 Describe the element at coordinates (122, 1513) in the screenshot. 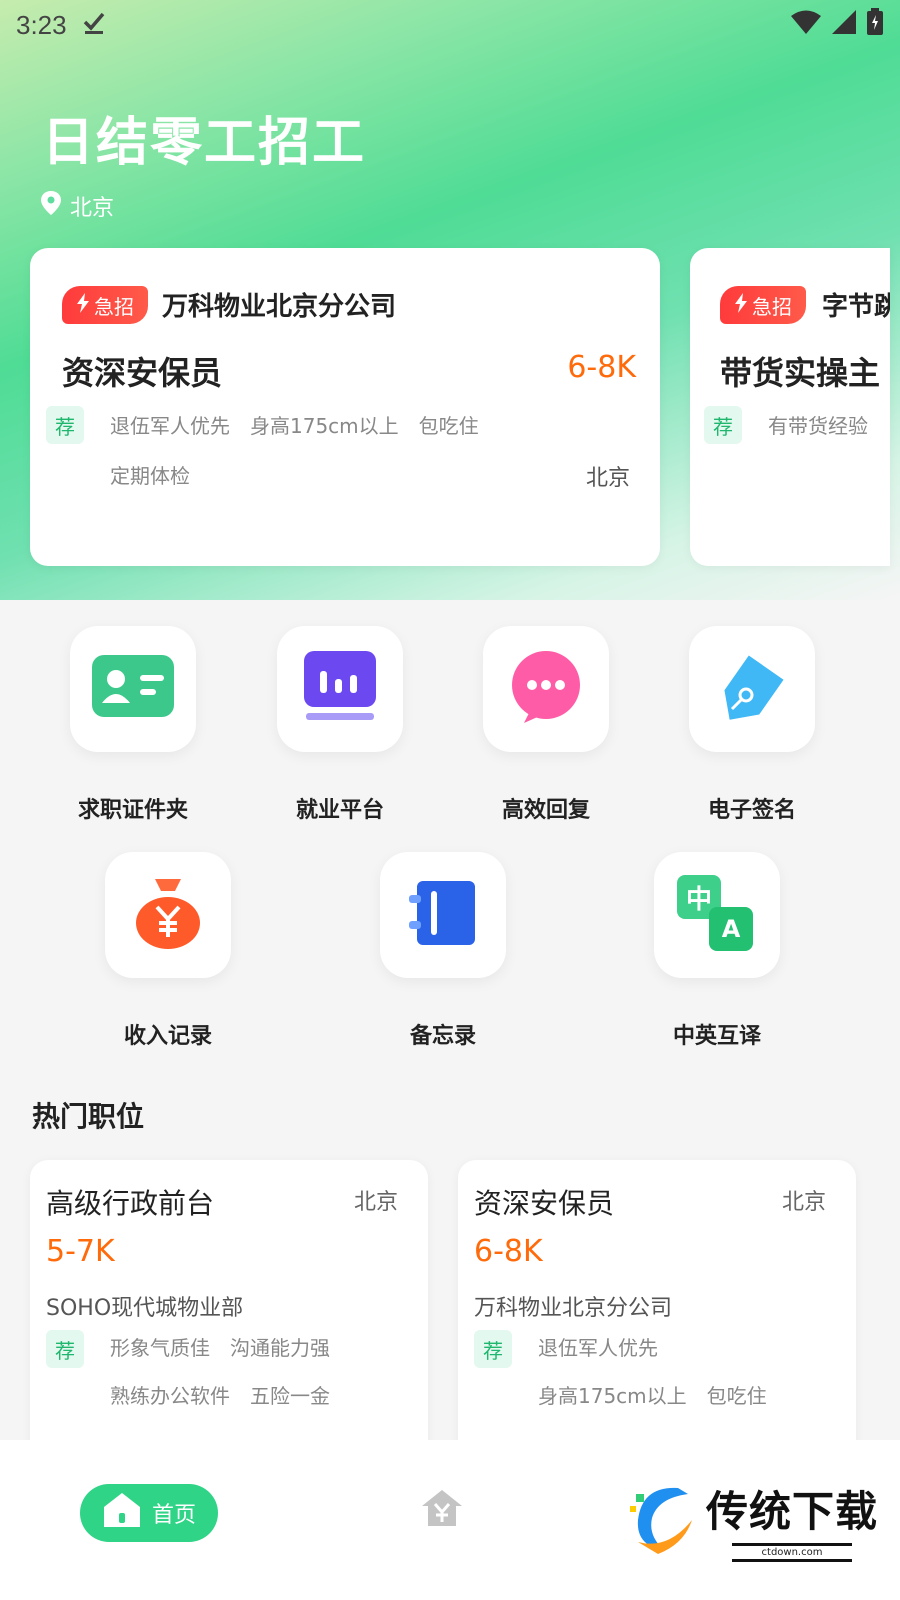

I see `home-icon` at that location.